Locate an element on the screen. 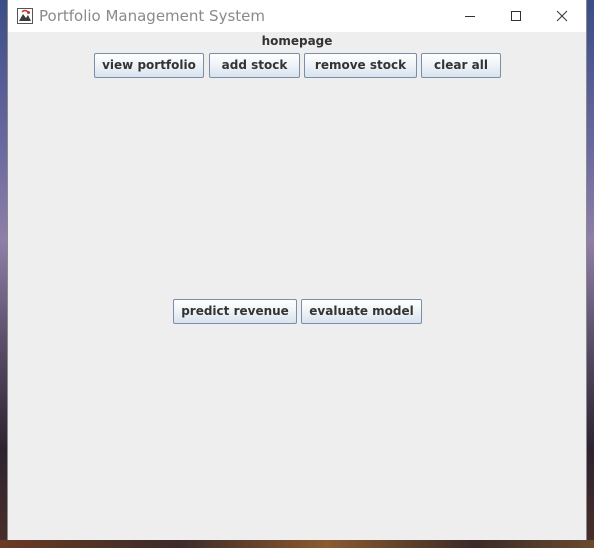 The image size is (594, 548). desktop-background-left is located at coordinates (3, 274).